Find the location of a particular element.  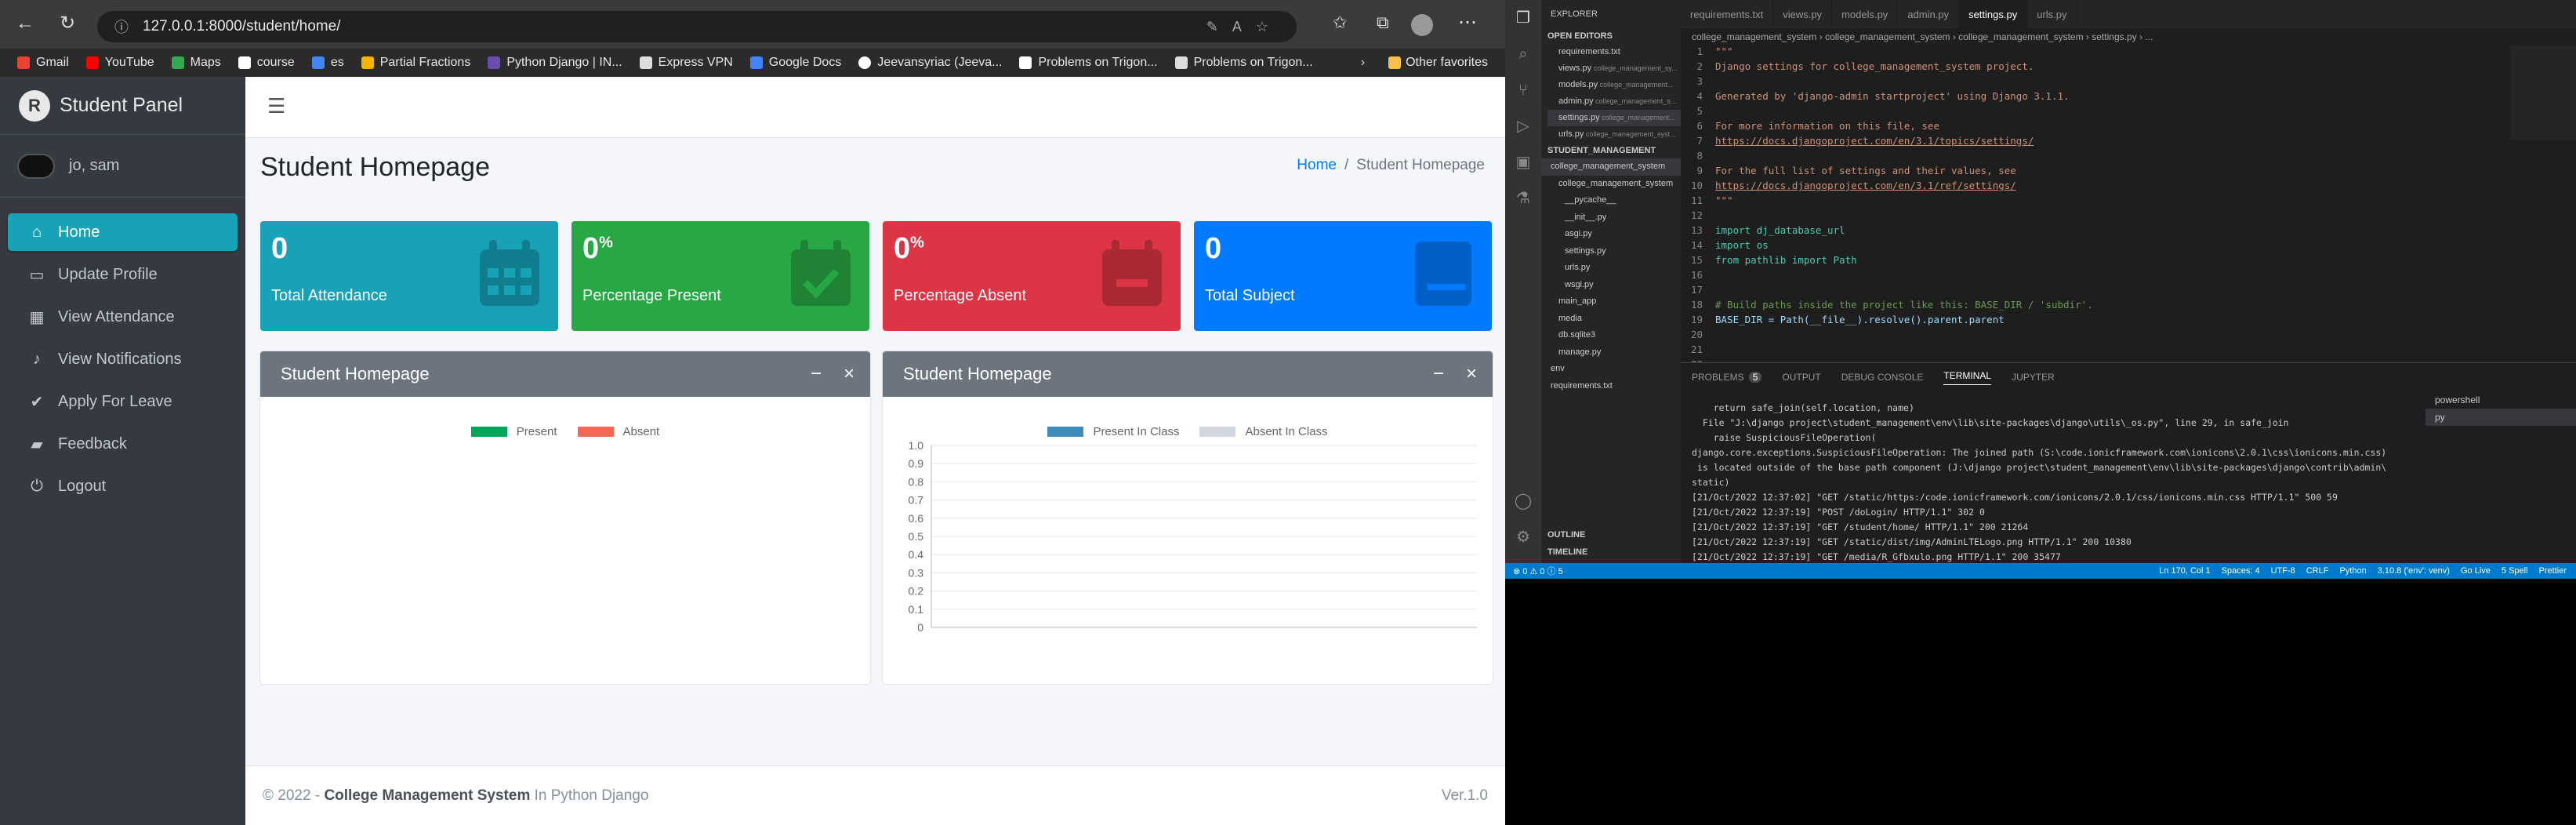

y-tick-label: 0.1 is located at coordinates (917, 609).